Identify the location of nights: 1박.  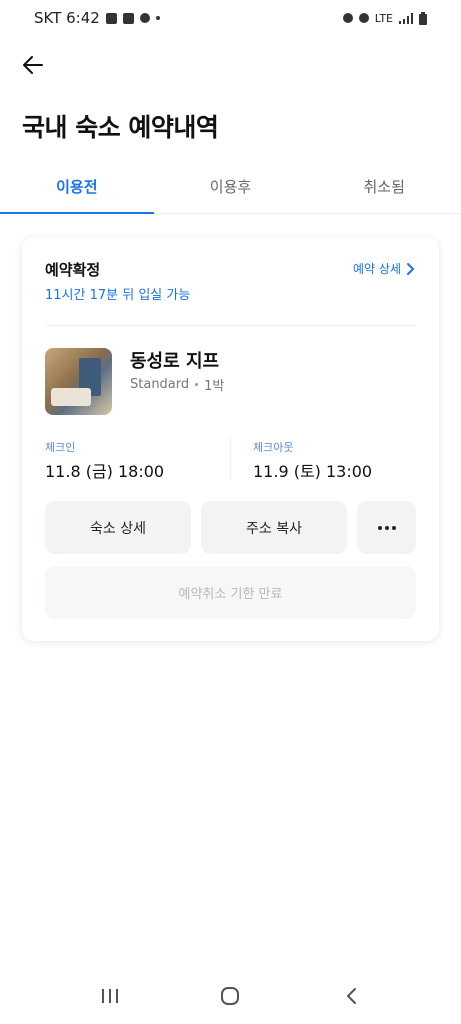
(214, 386).